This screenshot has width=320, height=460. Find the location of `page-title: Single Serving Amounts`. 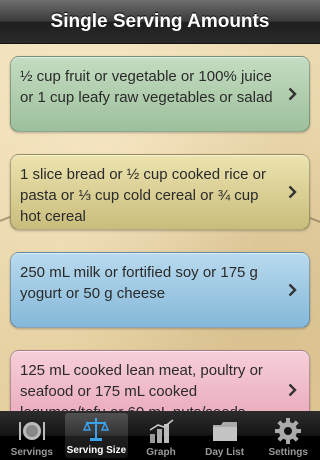

page-title: Single Serving Amounts is located at coordinates (160, 21).